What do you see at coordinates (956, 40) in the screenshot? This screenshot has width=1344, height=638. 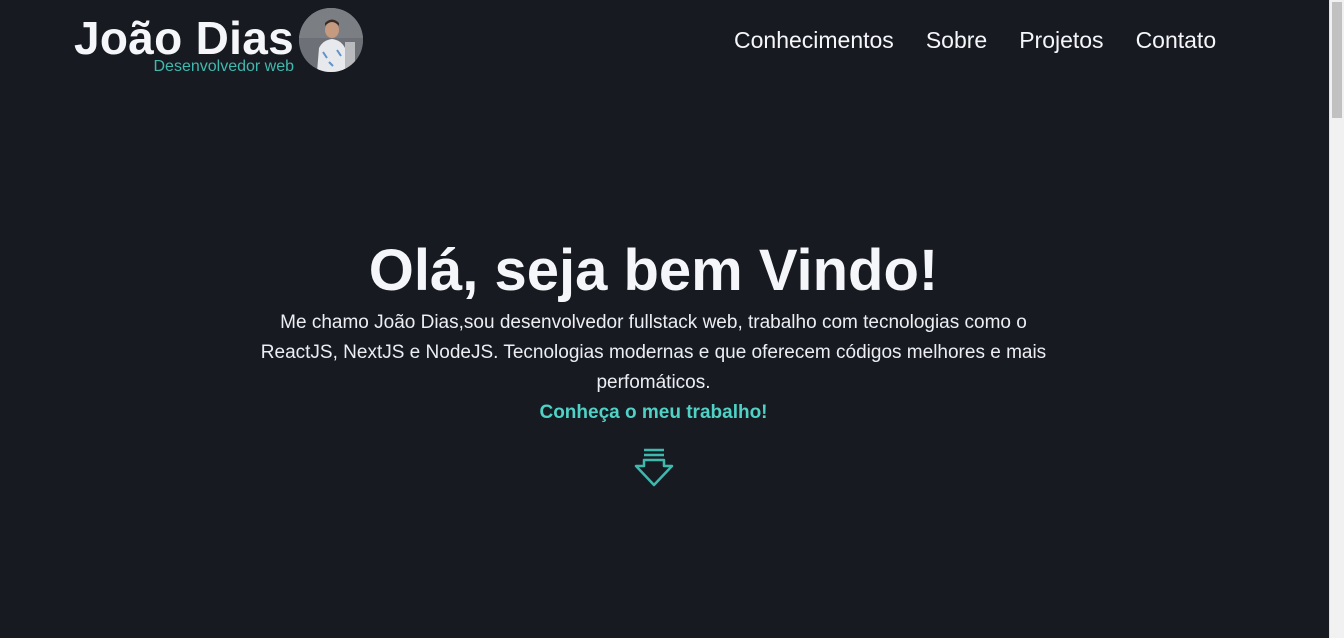 I see `nav-link-sobre: Sobre` at bounding box center [956, 40].